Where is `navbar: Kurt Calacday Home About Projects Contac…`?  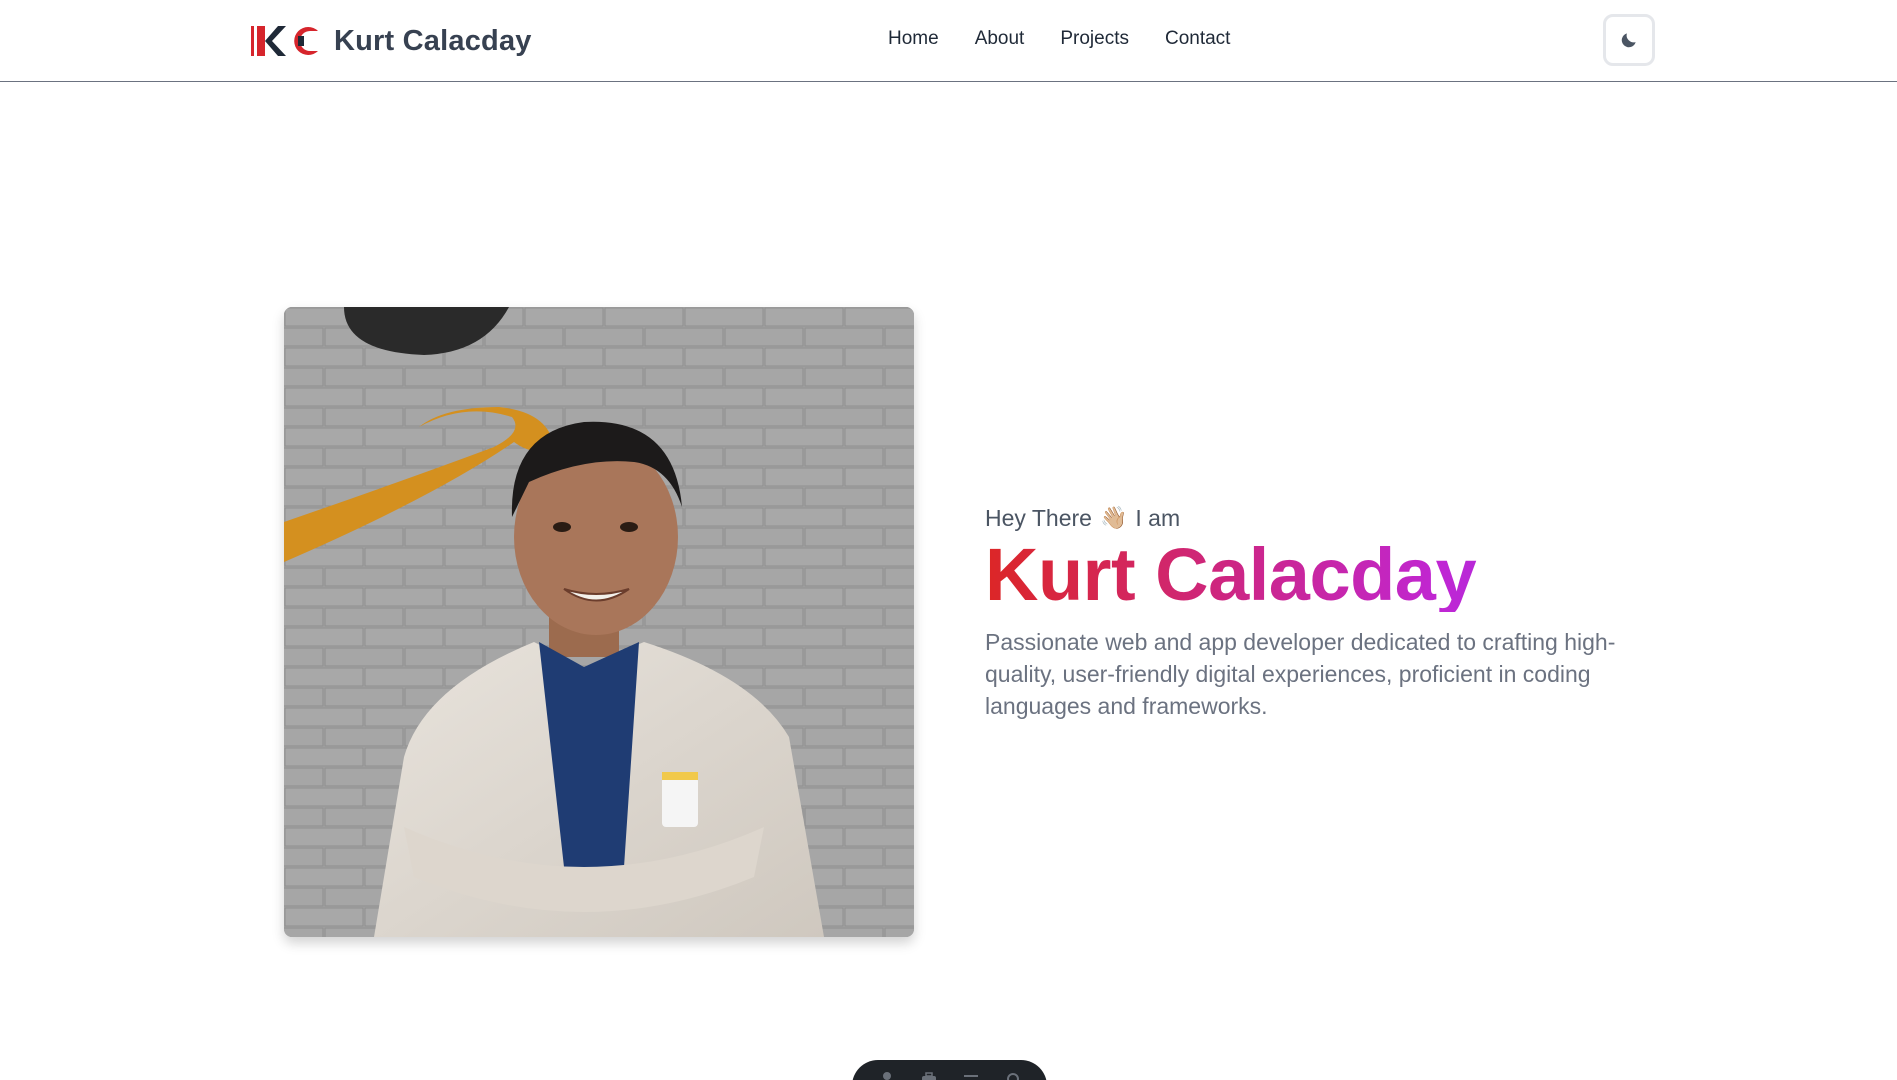 navbar: Kurt Calacday Home About Projects Contac… is located at coordinates (948, 41).